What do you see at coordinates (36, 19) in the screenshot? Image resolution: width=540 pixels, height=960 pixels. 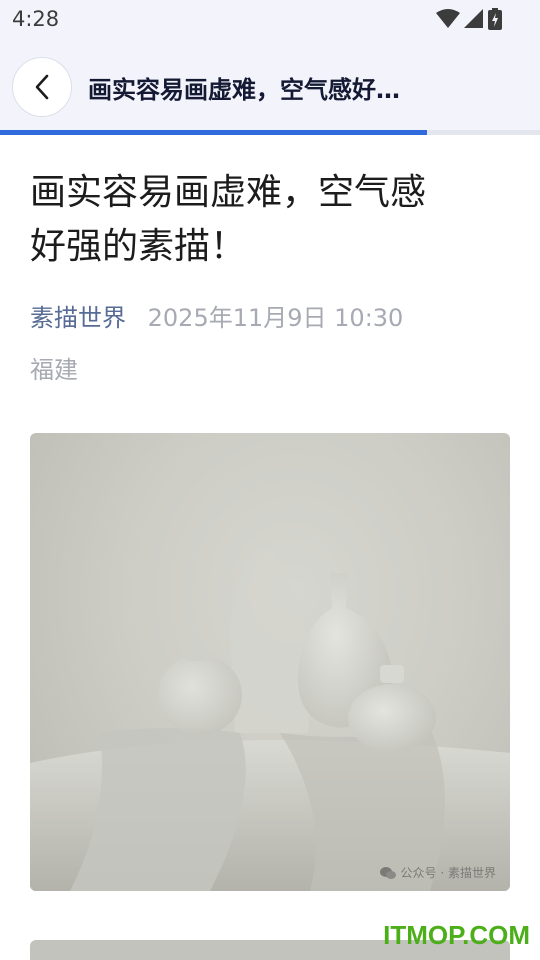 I see `status-time: 4:28` at bounding box center [36, 19].